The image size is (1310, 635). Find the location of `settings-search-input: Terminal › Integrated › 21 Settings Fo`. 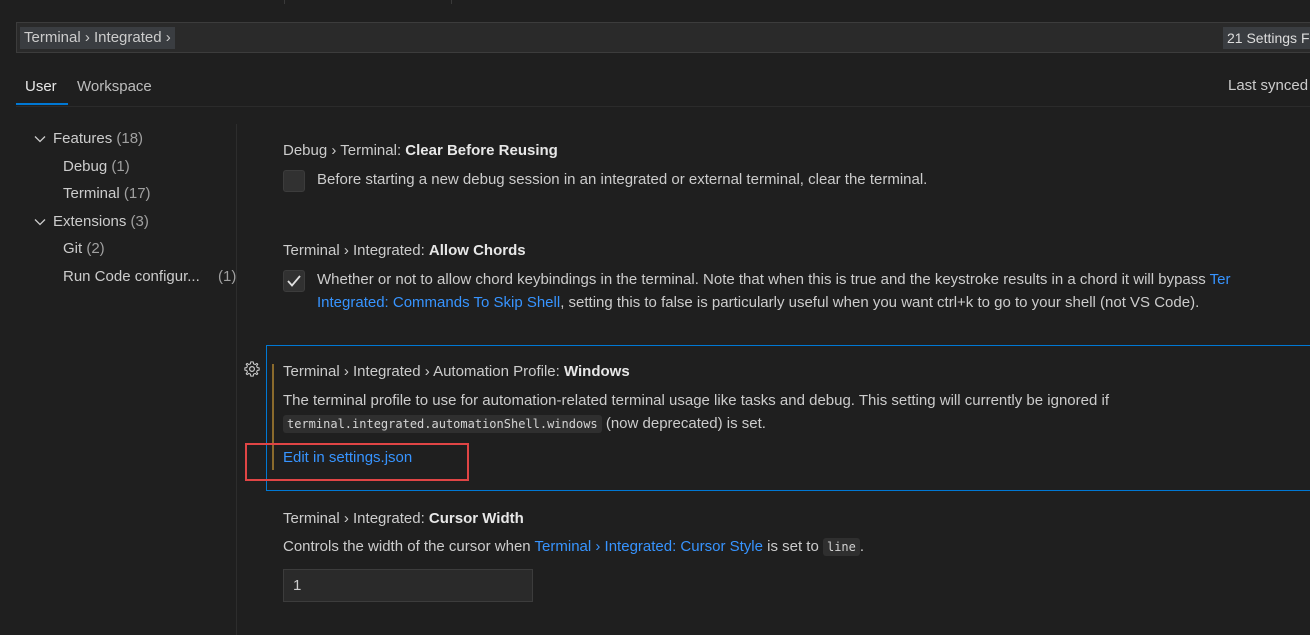

settings-search-input: Terminal › Integrated › 21 Settings Fo is located at coordinates (663, 37).